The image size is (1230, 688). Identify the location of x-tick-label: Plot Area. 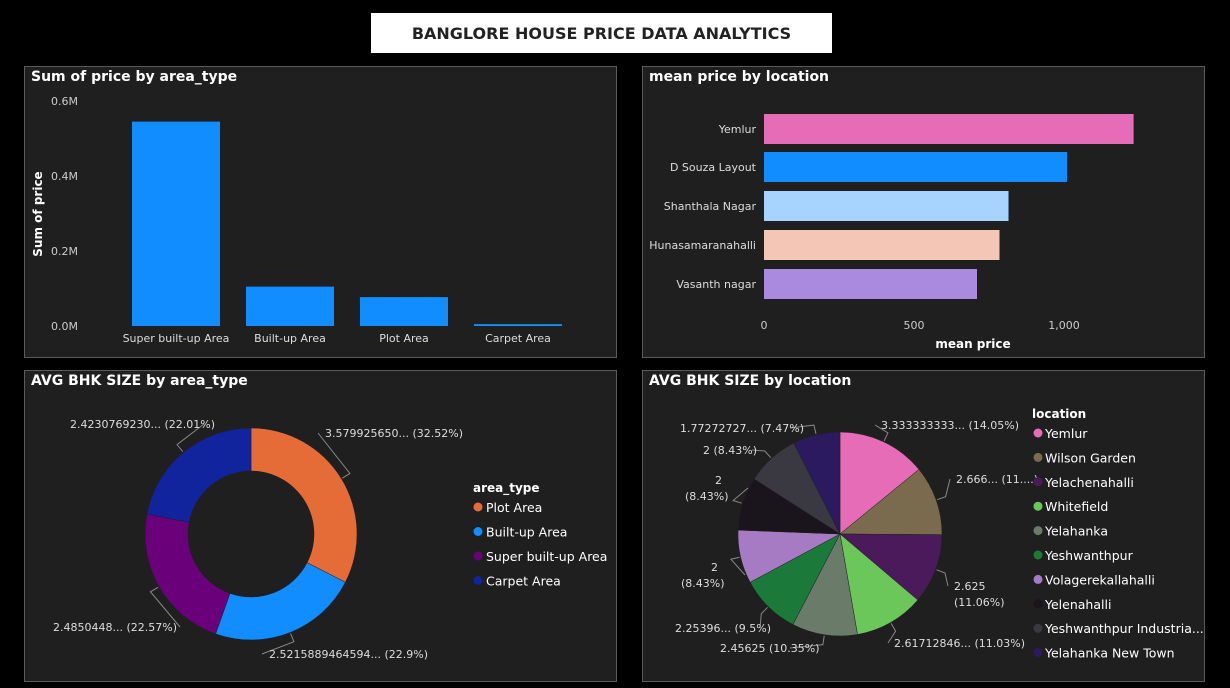
(404, 338).